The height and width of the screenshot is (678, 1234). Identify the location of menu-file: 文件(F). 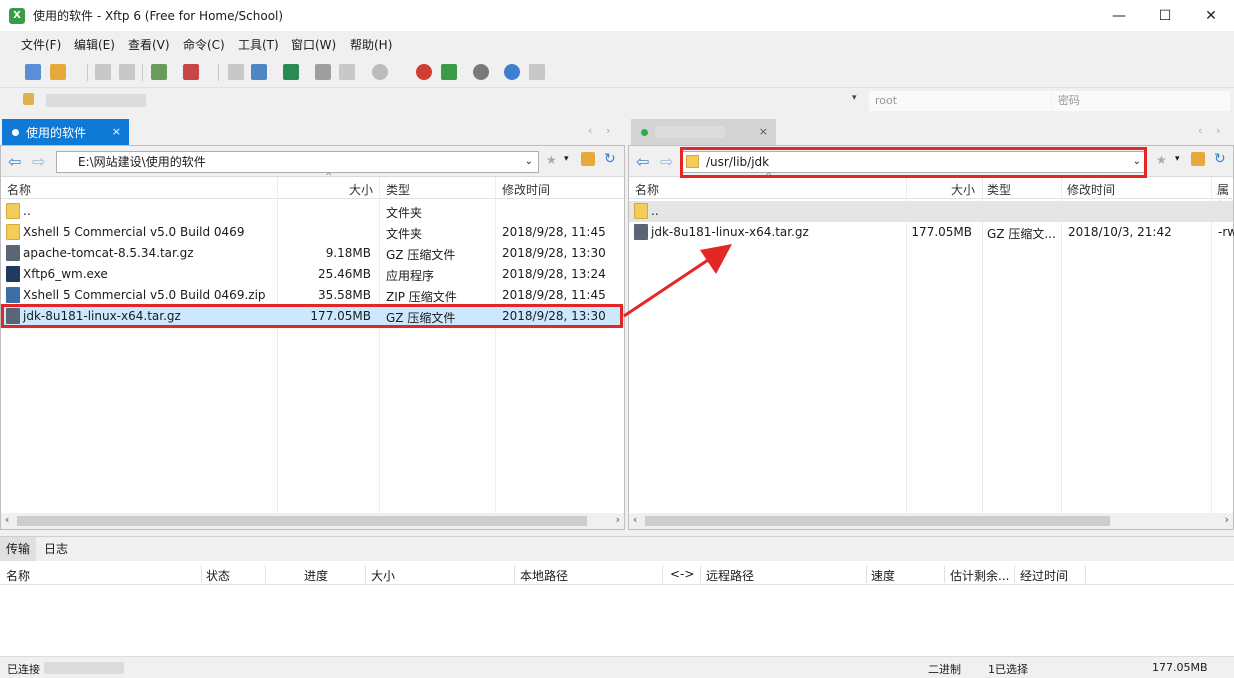
(41, 44).